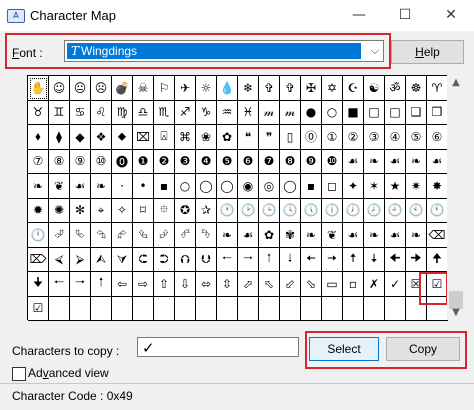 Image resolution: width=474 pixels, height=410 pixels. What do you see at coordinates (374, 88) in the screenshot?
I see `character-cell: ☯` at bounding box center [374, 88].